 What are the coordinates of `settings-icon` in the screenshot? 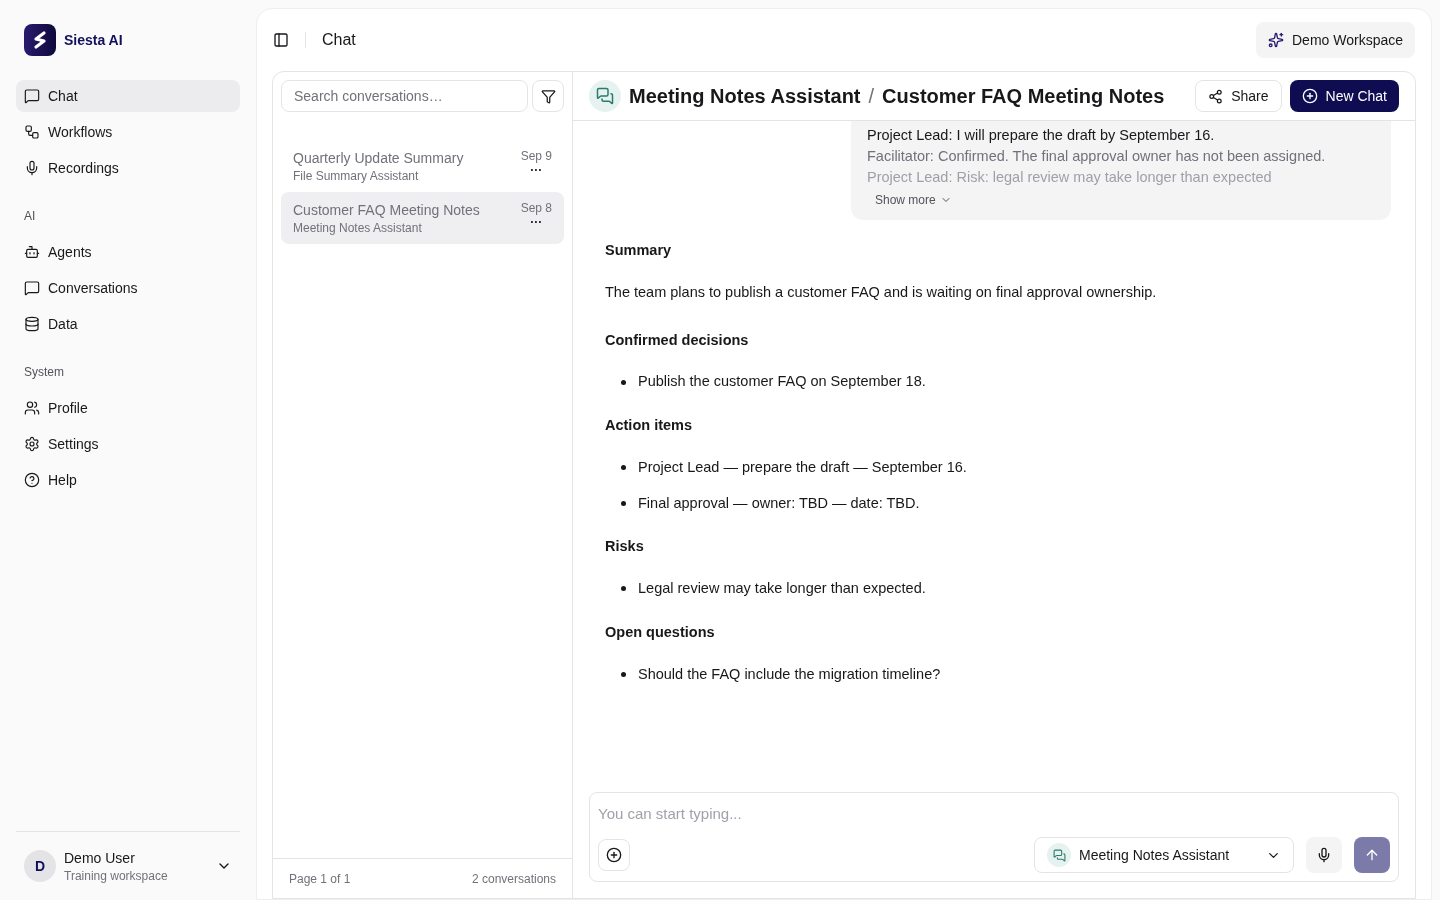 It's located at (32, 444).